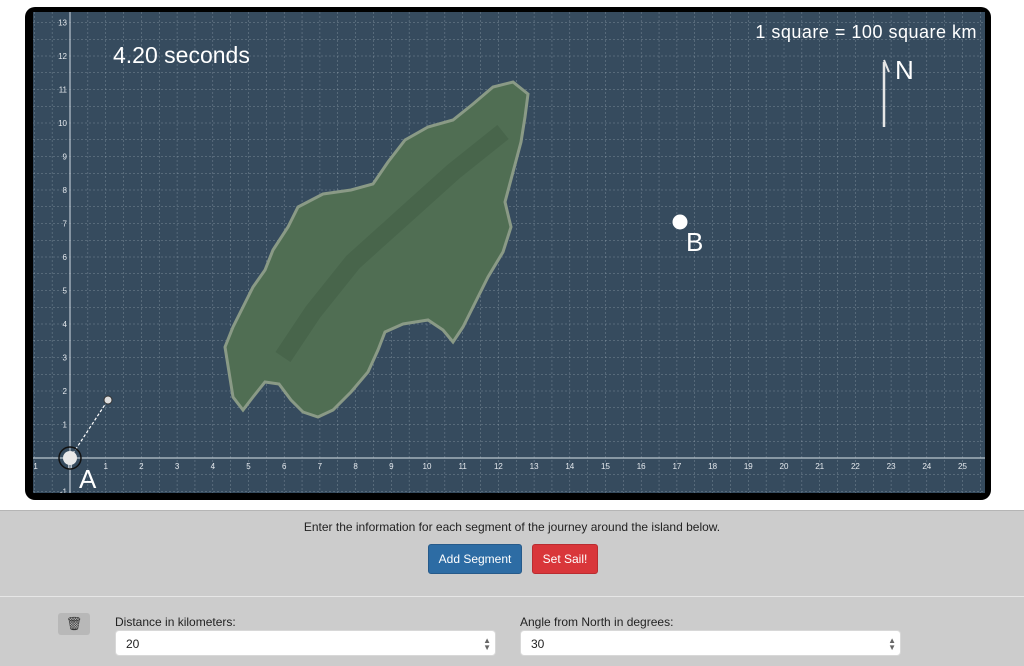 This screenshot has height=666, width=1024. What do you see at coordinates (605, 466) in the screenshot?
I see `x-tick-label: 15` at bounding box center [605, 466].